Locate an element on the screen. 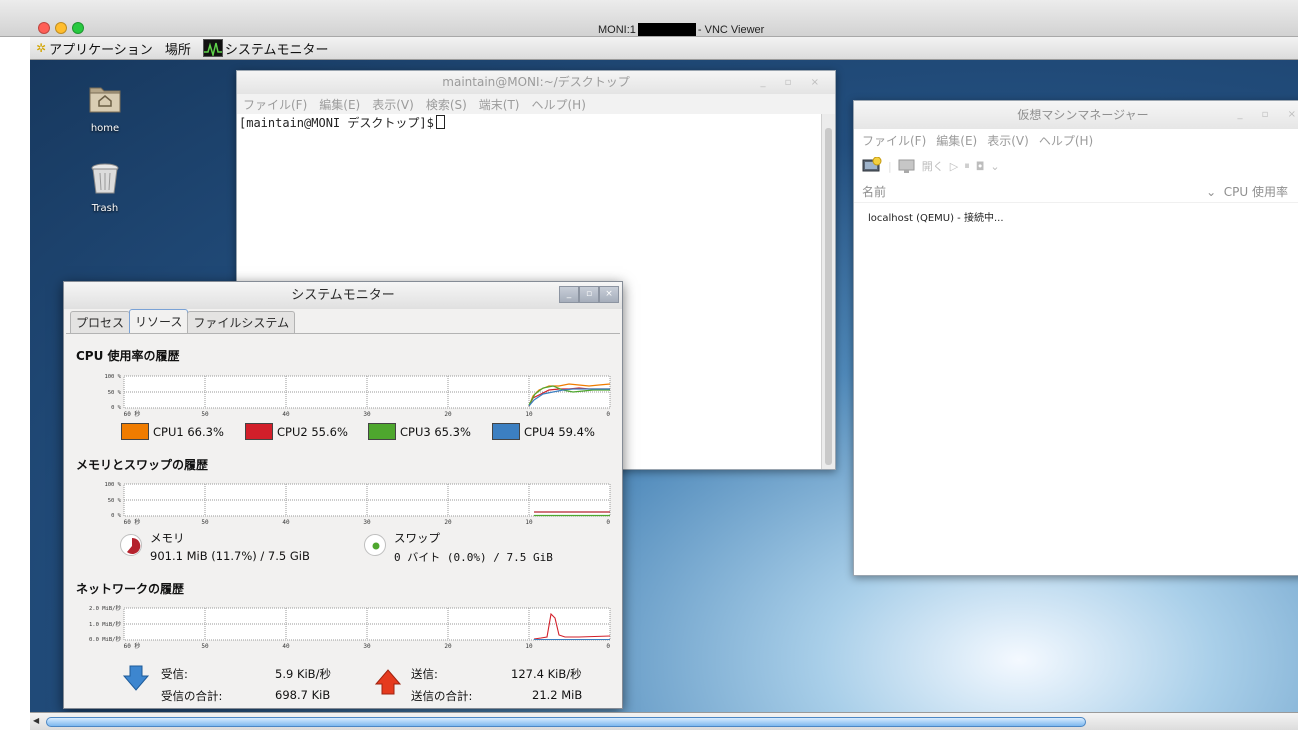  tab-resources: リソース is located at coordinates (159, 321).